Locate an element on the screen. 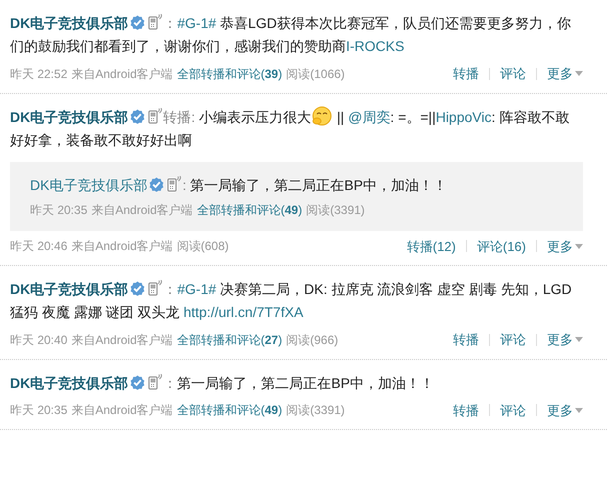 The width and height of the screenshot is (607, 488). post-text: DK电子竞技俱乐部 ：第一局输了，第二局正在BP中，加油！！ is located at coordinates (222, 382).